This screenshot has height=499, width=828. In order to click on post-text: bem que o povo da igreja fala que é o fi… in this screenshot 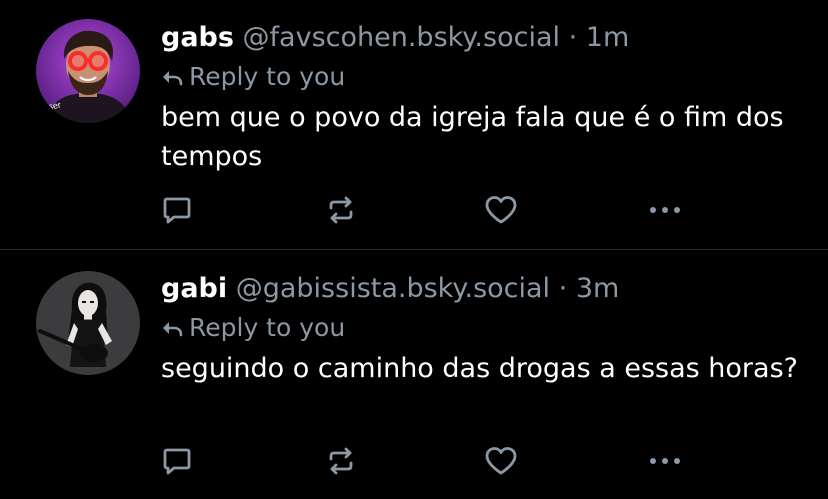, I will do `click(472, 137)`.